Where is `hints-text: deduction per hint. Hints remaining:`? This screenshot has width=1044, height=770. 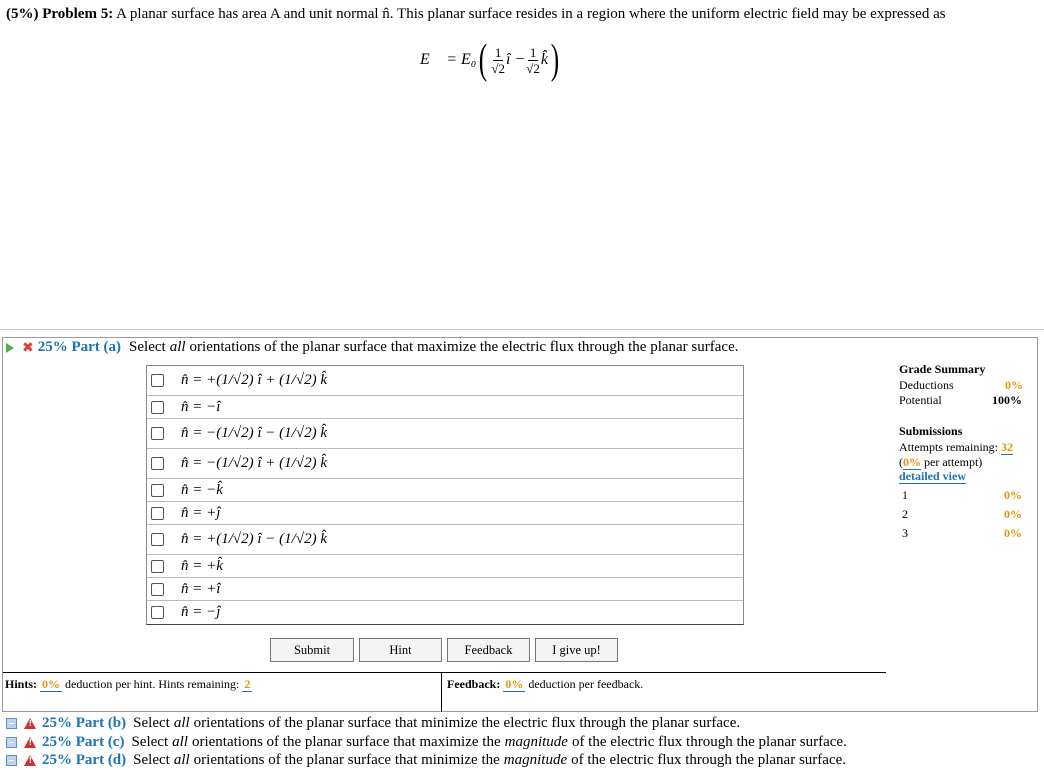 hints-text: deduction per hint. Hints remaining: is located at coordinates (152, 684).